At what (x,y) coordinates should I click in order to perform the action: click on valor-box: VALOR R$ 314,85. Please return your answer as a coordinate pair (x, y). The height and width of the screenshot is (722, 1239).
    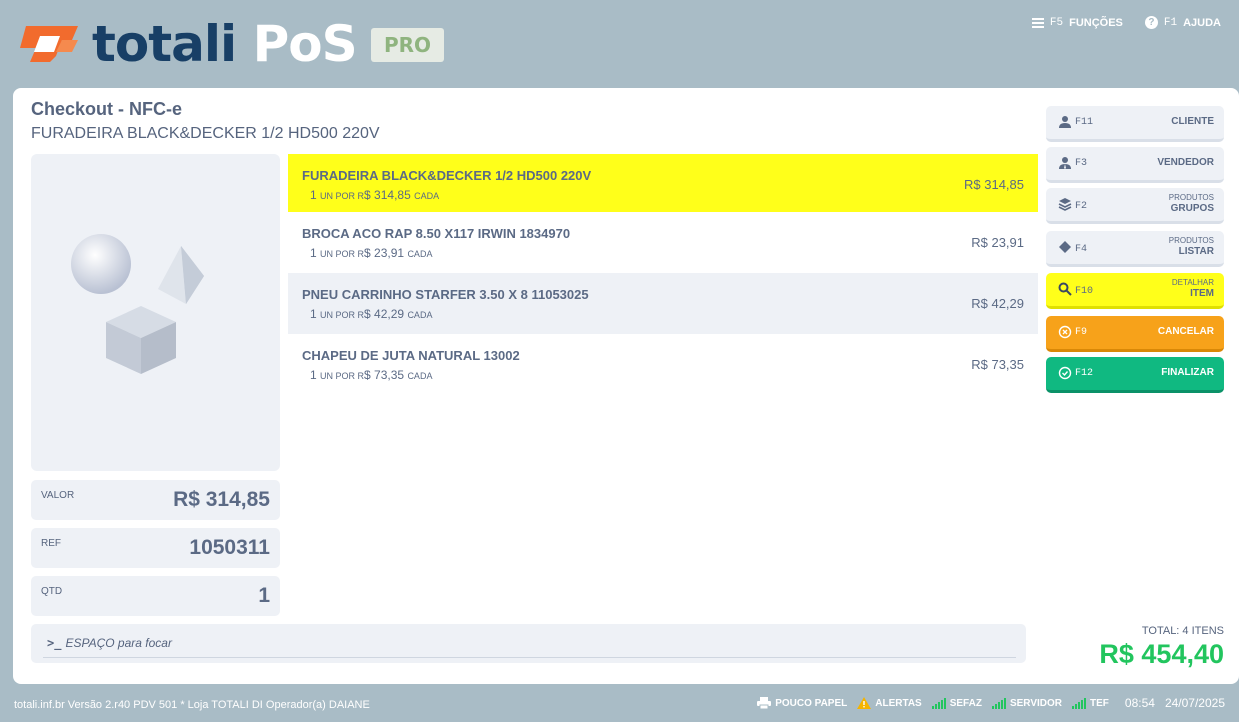
    Looking at the image, I should click on (155, 500).